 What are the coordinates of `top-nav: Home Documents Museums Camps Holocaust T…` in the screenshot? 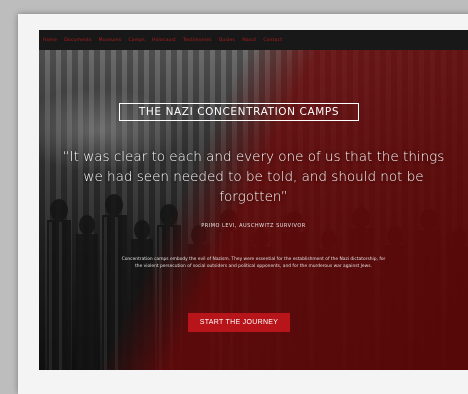 It's located at (253, 40).